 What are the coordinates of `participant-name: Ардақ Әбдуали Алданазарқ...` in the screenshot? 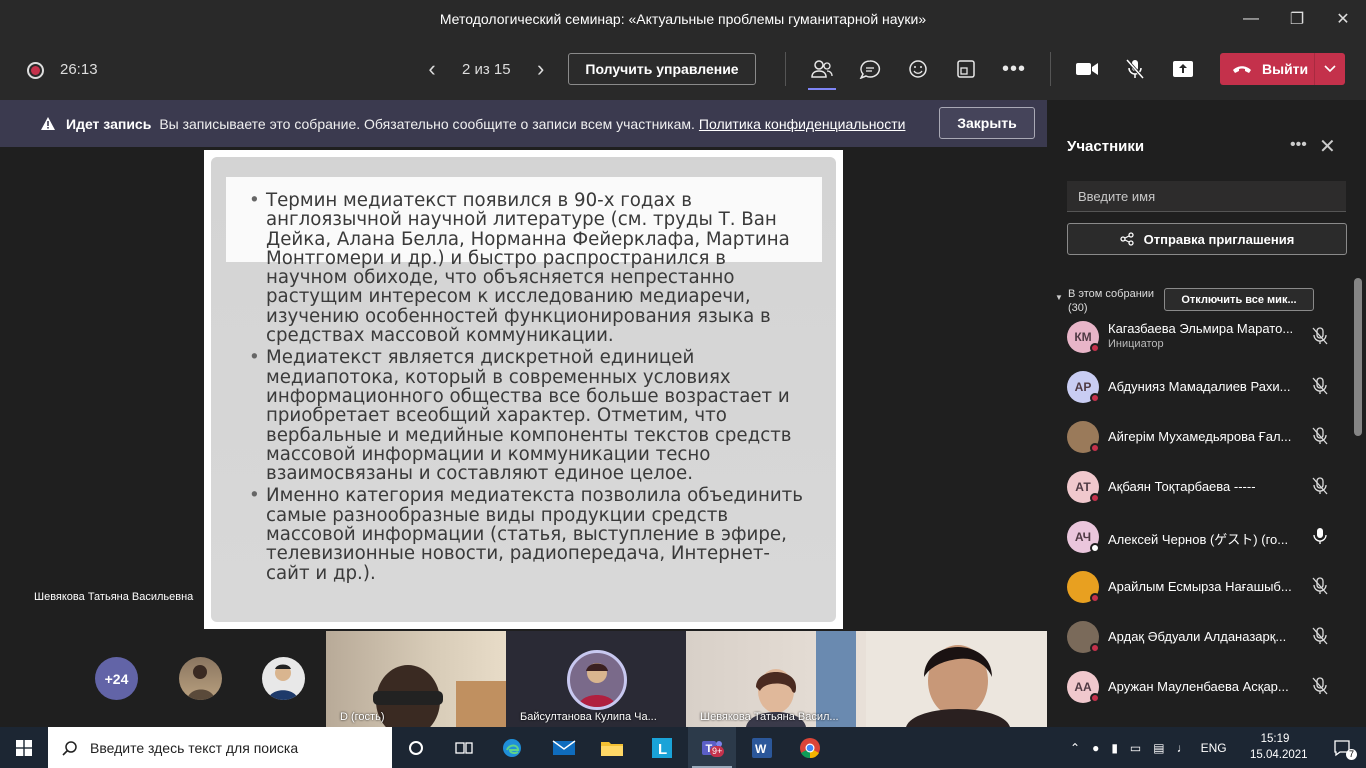 It's located at (1197, 636).